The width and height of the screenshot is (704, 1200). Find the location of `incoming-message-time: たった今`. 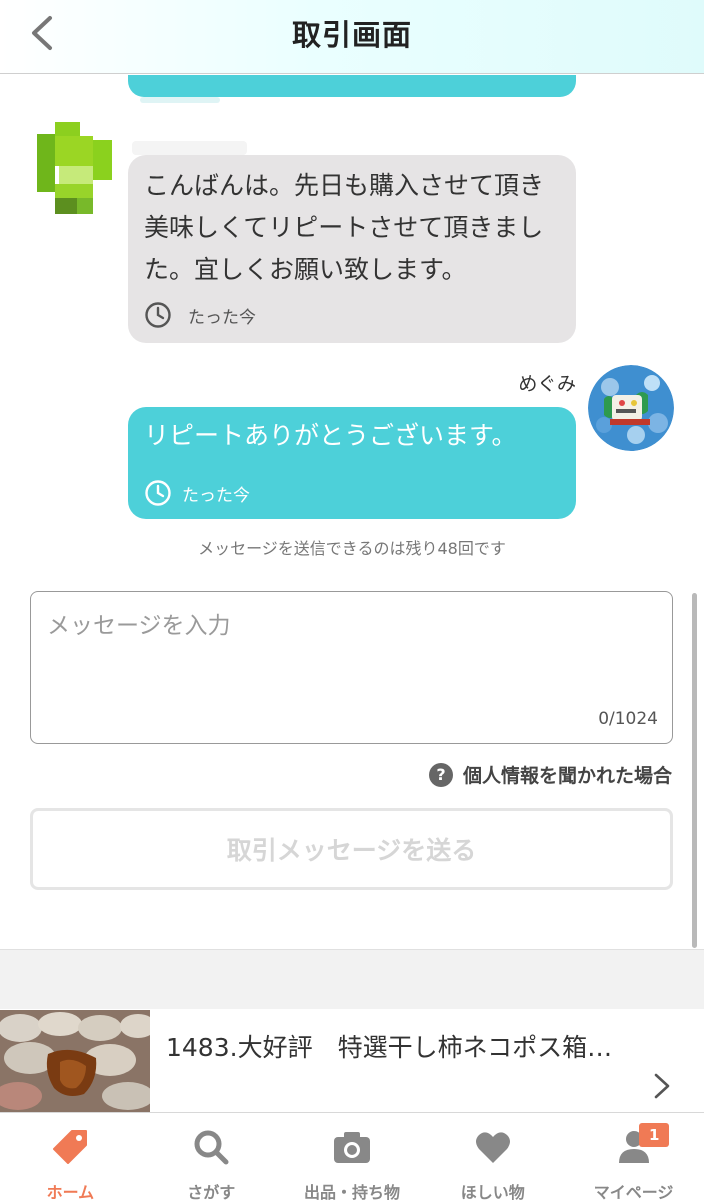

incoming-message-time: たった今 is located at coordinates (200, 315).